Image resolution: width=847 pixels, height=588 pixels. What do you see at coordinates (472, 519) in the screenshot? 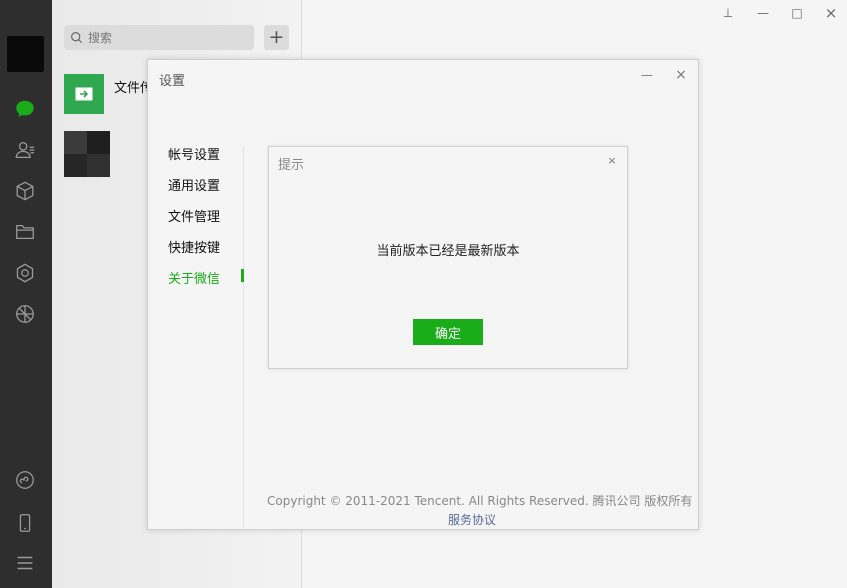
I see `service-agreement-link: 服务协议` at bounding box center [472, 519].